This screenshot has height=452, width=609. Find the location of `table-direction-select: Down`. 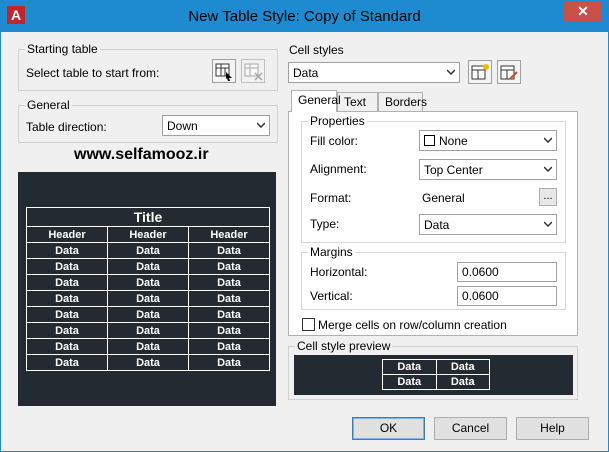

table-direction-select: Down is located at coordinates (216, 125).